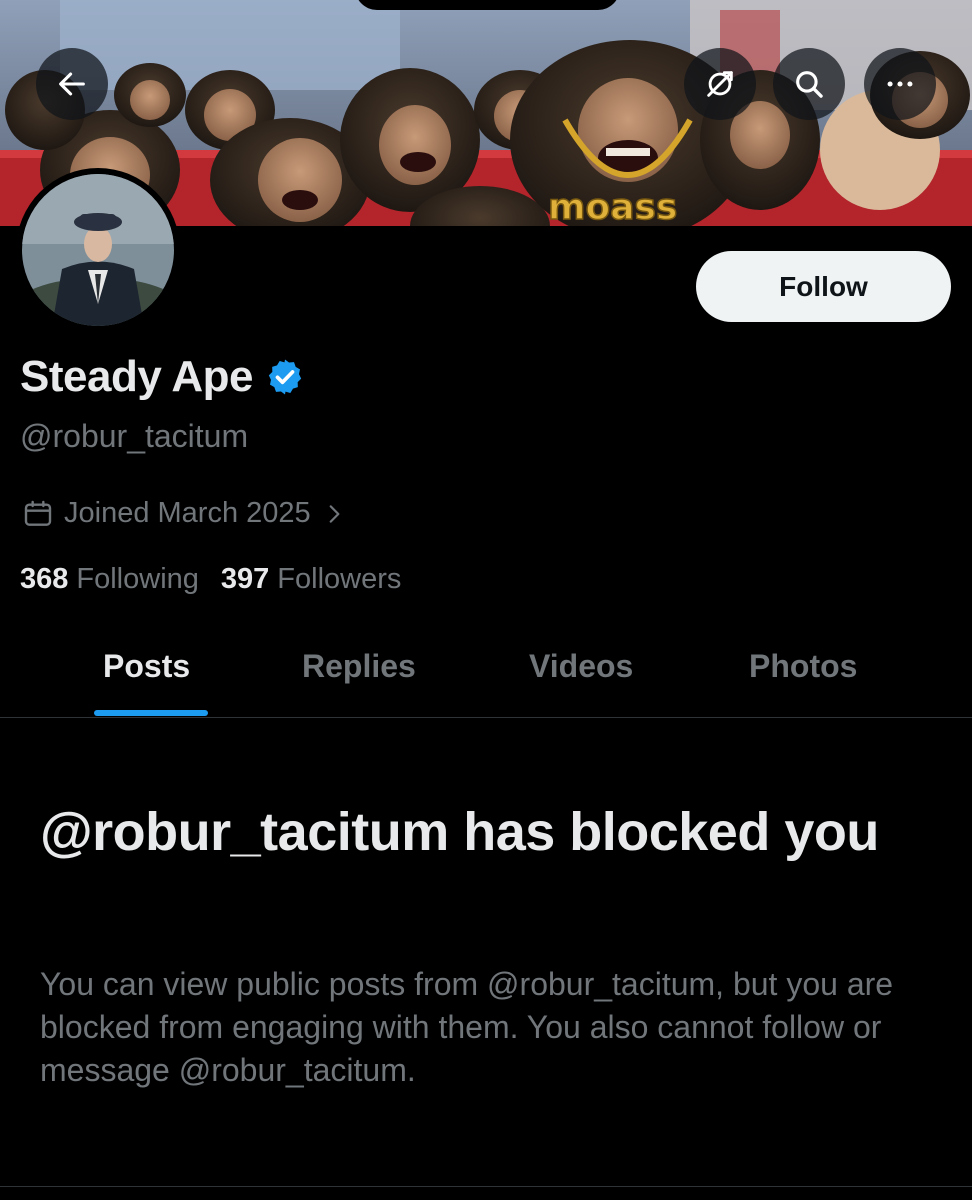  I want to click on display-name-row: Steady Ape, so click(162, 377).